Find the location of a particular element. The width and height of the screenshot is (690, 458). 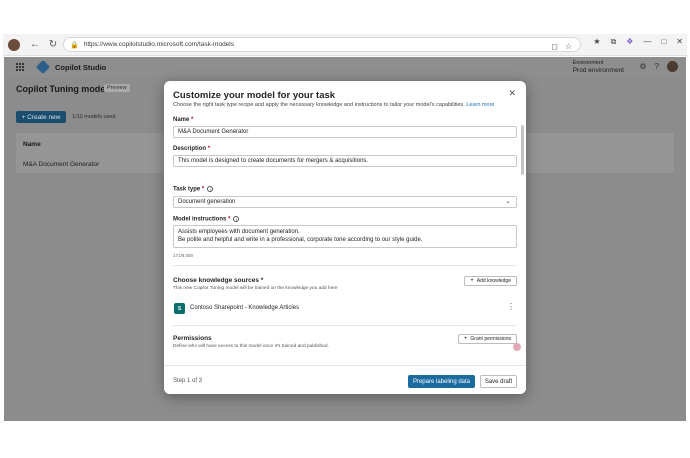

window-controls: ★ ⧉ ❖ — □ ✕ is located at coordinates (638, 42).